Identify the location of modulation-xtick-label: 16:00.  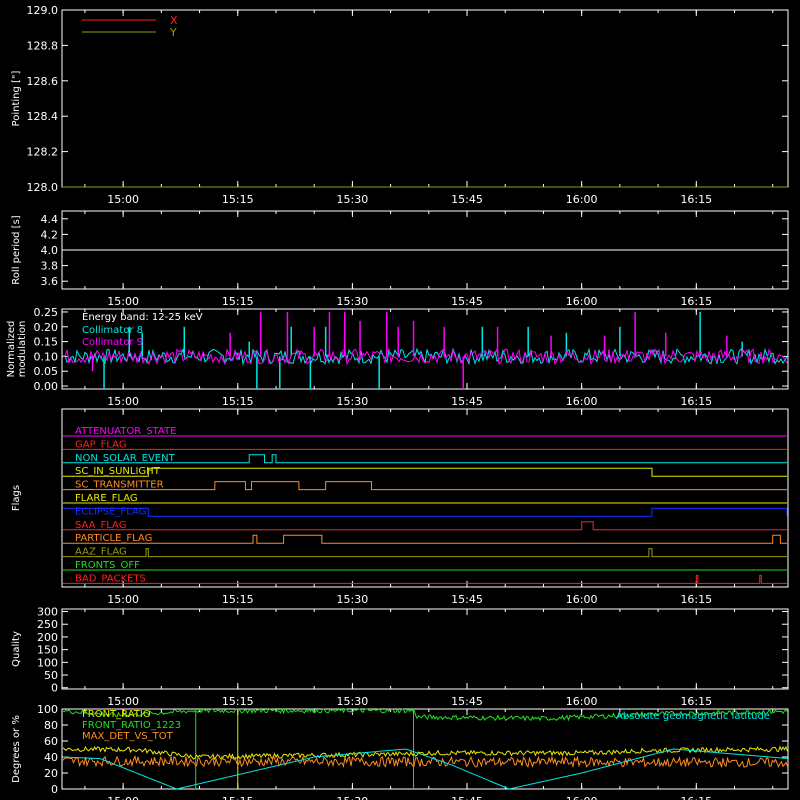
(582, 401).